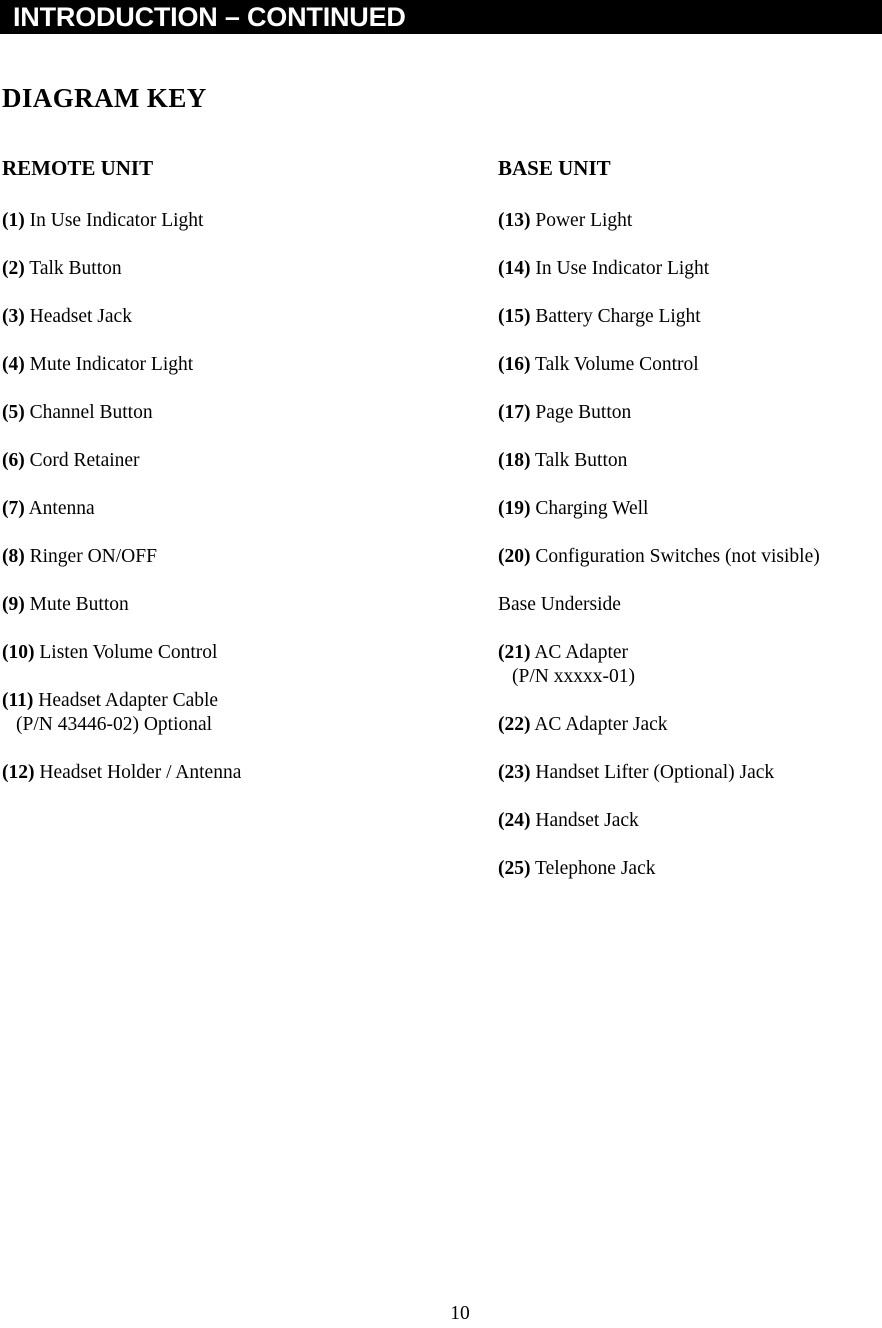  I want to click on entry-label: Handset Lifter (Optional) Jack, so click(655, 772).